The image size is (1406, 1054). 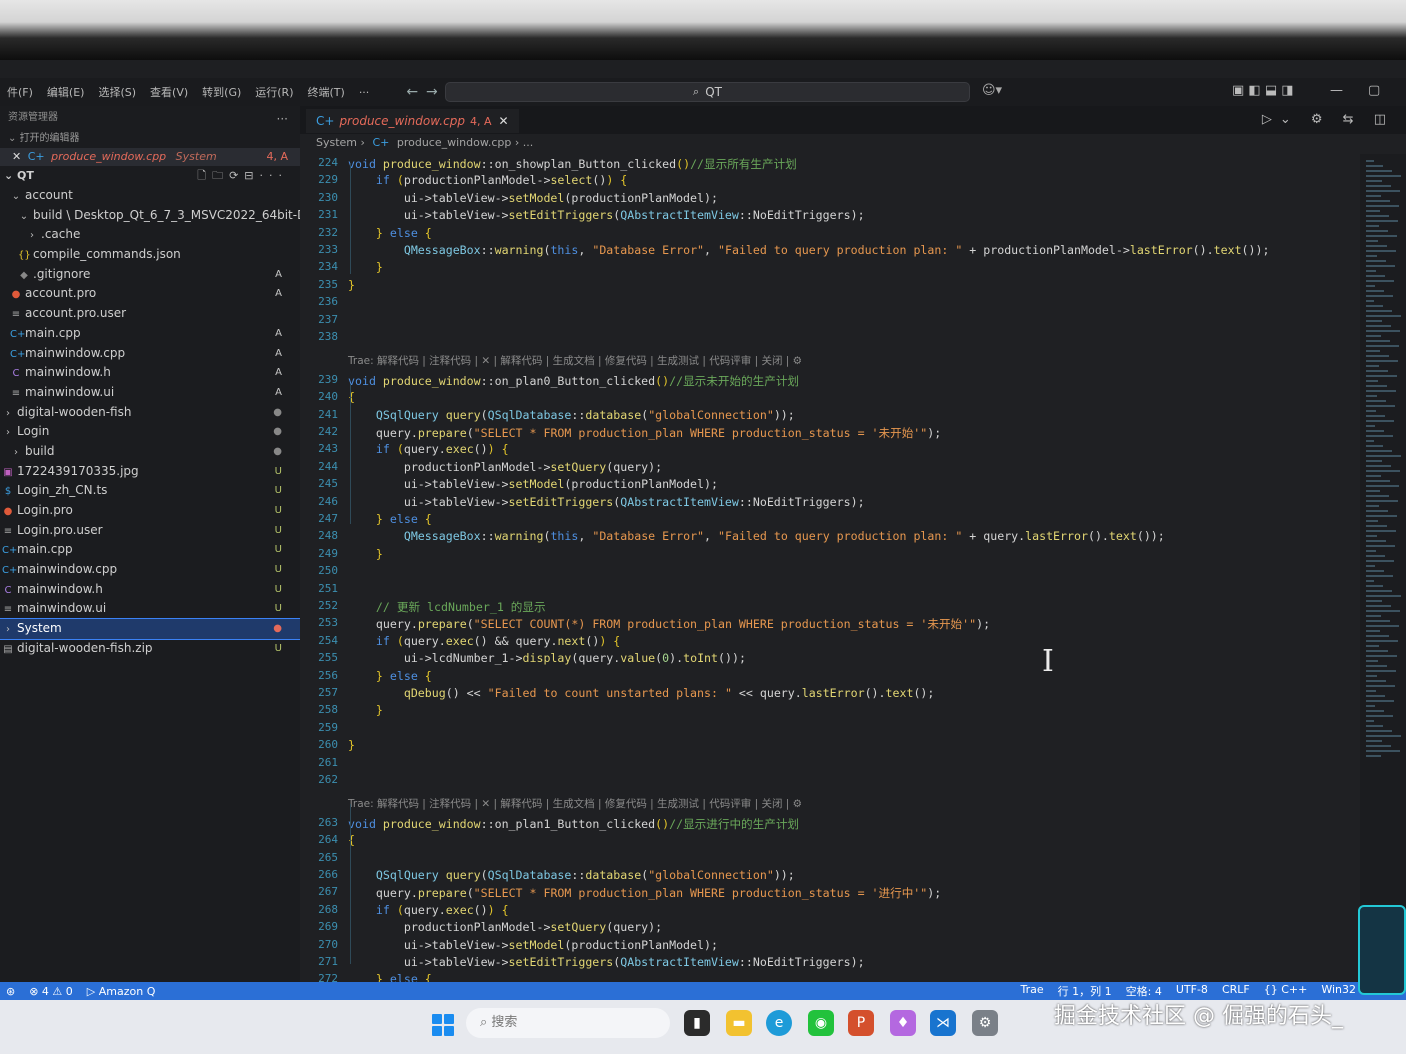 I want to click on file-tree-item: › build ●, so click(x=150, y=452).